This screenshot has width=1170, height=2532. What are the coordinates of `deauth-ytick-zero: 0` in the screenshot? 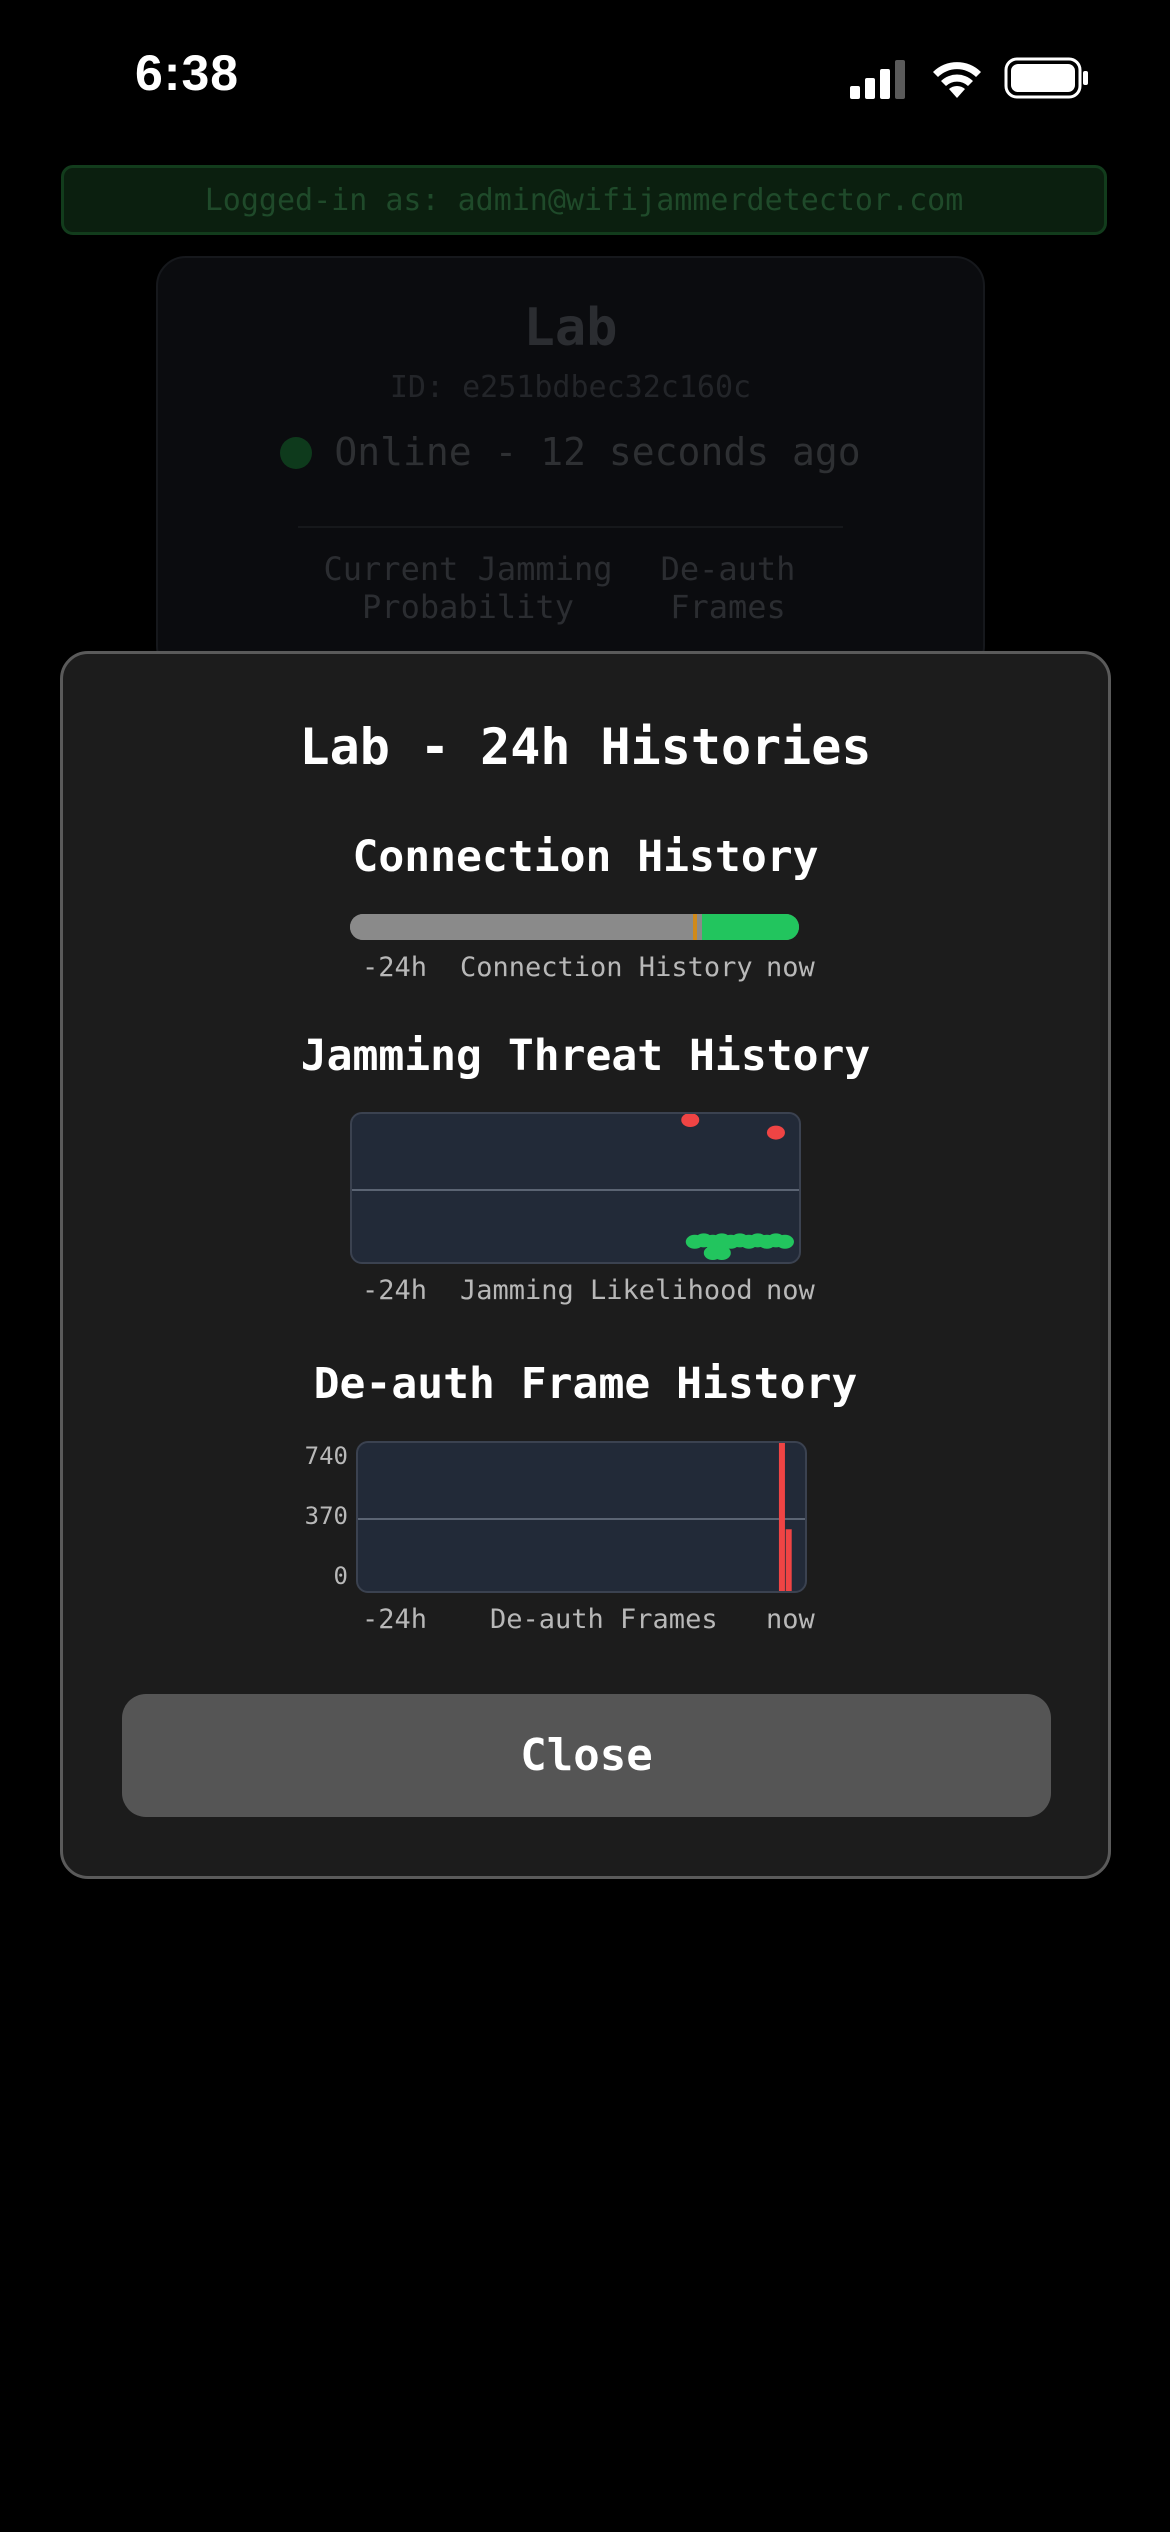 It's located at (340, 1576).